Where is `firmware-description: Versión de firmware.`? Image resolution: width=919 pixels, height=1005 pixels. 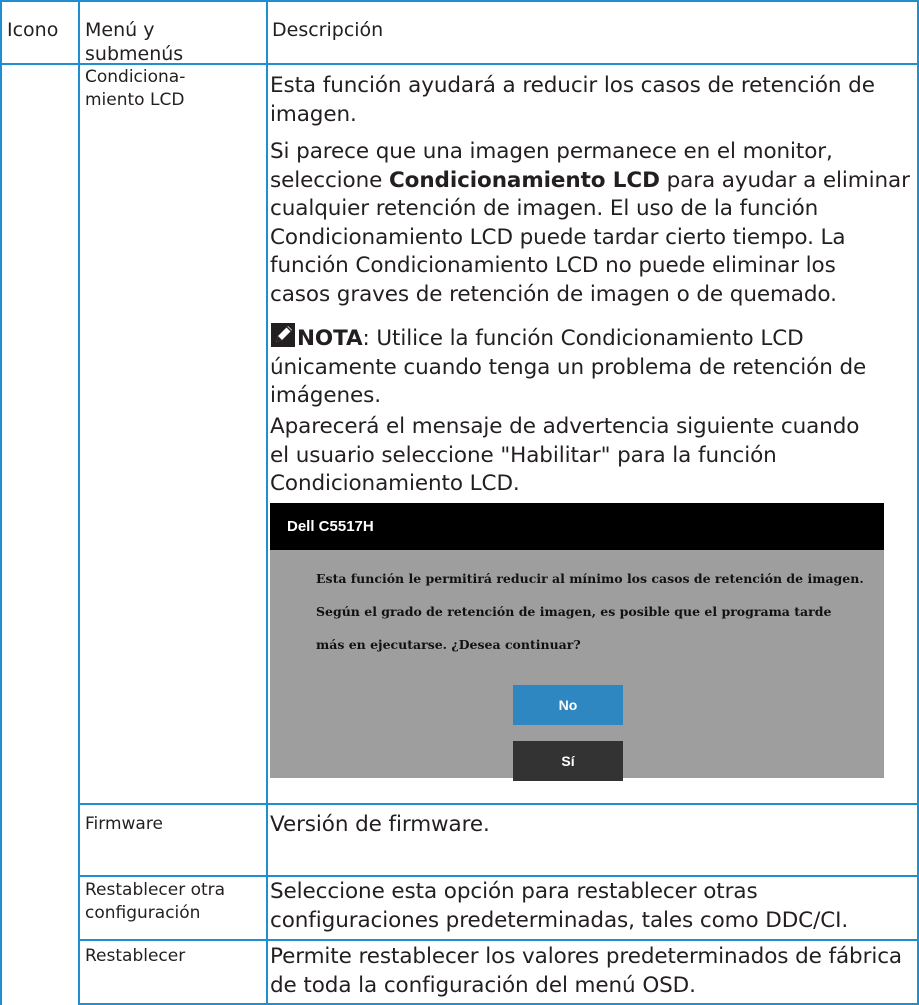
firmware-description: Versión de firmware. is located at coordinates (380, 824).